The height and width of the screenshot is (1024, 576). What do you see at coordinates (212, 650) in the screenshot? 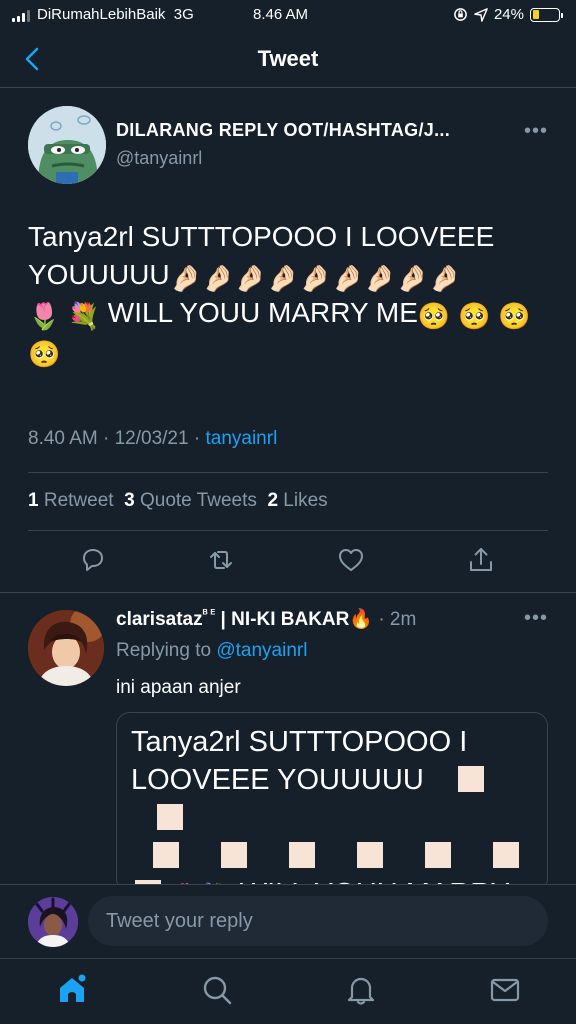
I see `replying-to: Replying to @tanyainrl` at bounding box center [212, 650].